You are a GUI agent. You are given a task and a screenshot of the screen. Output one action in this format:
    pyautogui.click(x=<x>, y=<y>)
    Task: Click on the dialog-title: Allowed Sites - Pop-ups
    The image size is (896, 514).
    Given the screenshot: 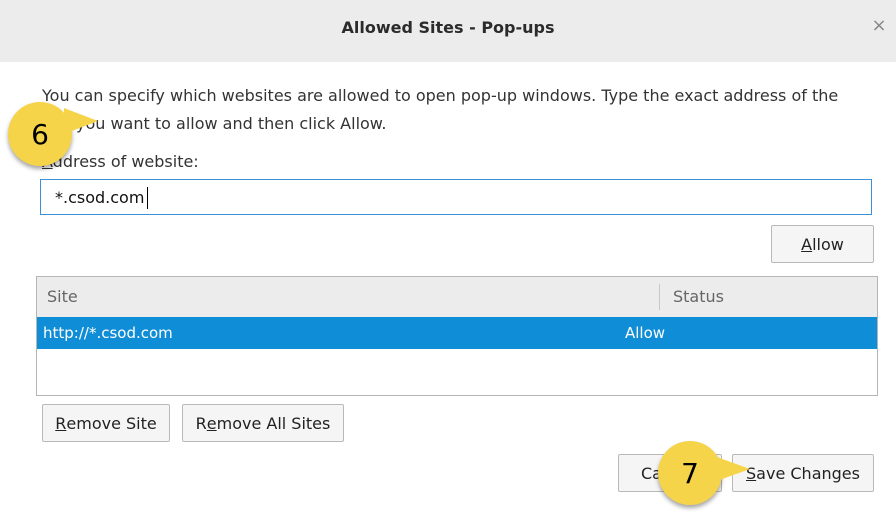 What is the action you would take?
    pyautogui.click(x=448, y=27)
    